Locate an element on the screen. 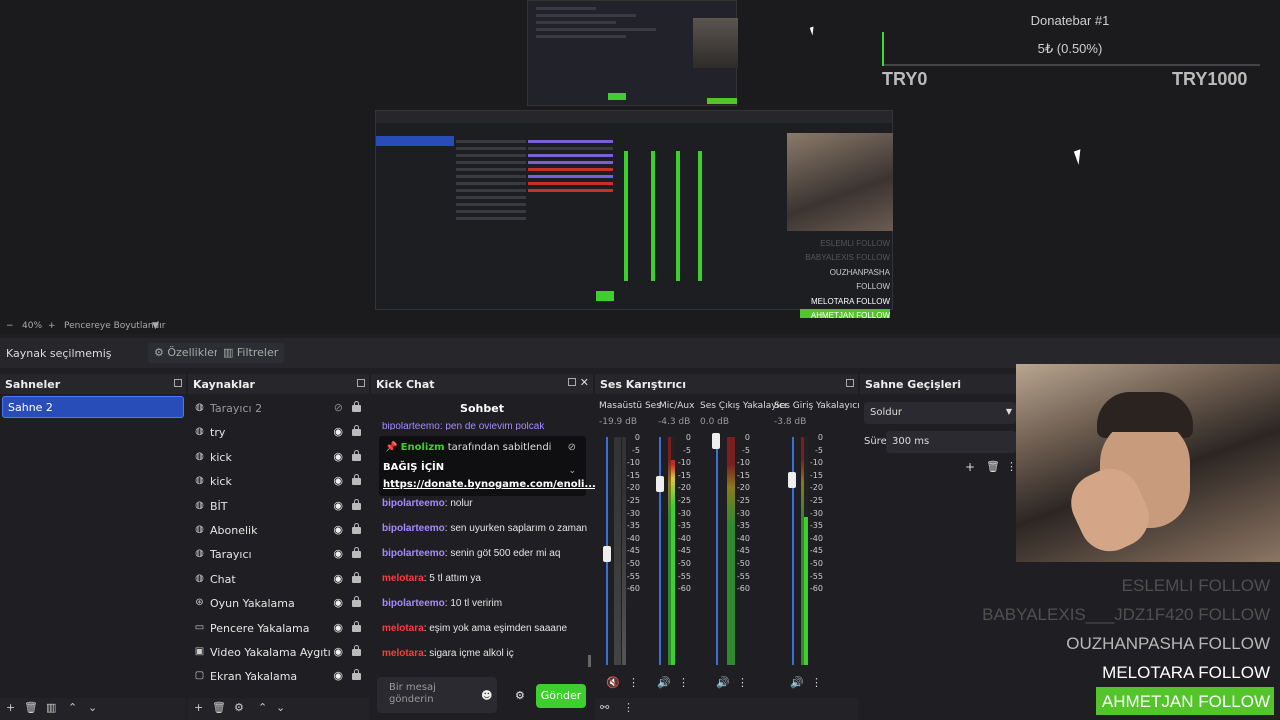 This screenshot has height=720, width=1280. chevron-down-icon: ▼ is located at coordinates (155, 326).